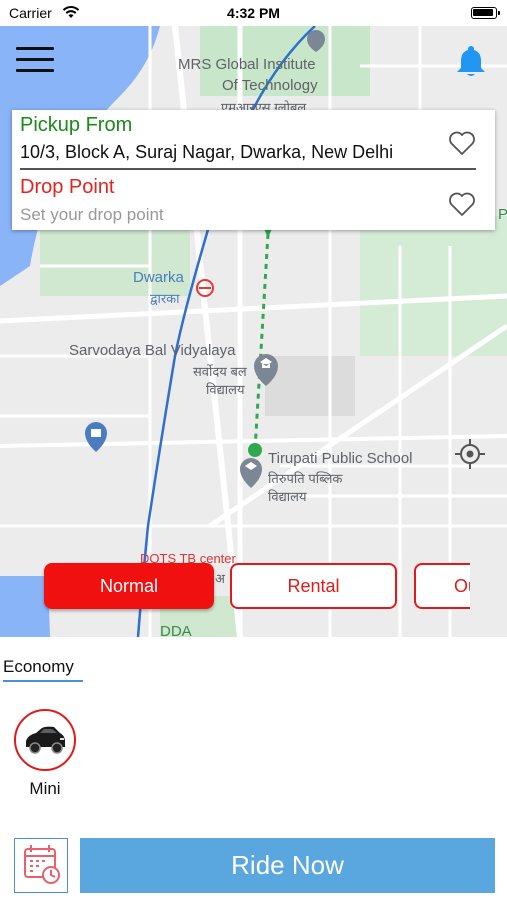 The image size is (507, 900). What do you see at coordinates (129, 586) in the screenshot?
I see `tab-normal: Normal` at bounding box center [129, 586].